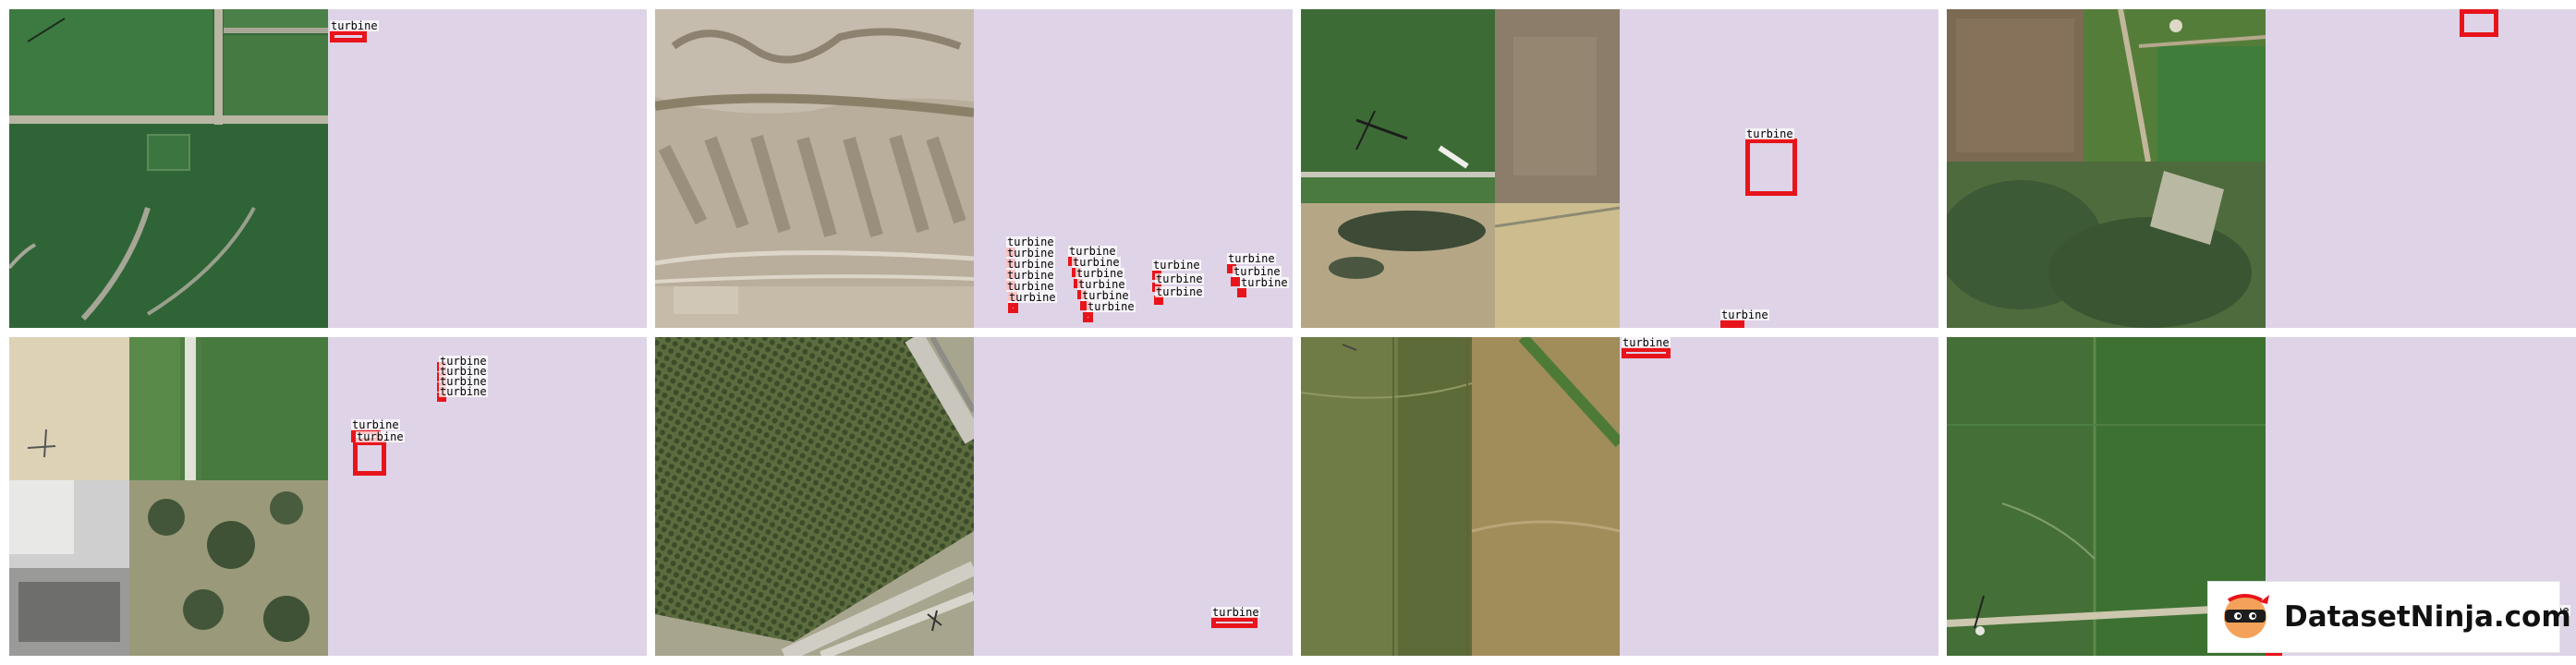  Describe the element at coordinates (2427, 617) in the screenshot. I see `brand-name: DatasetNinja.com` at that location.